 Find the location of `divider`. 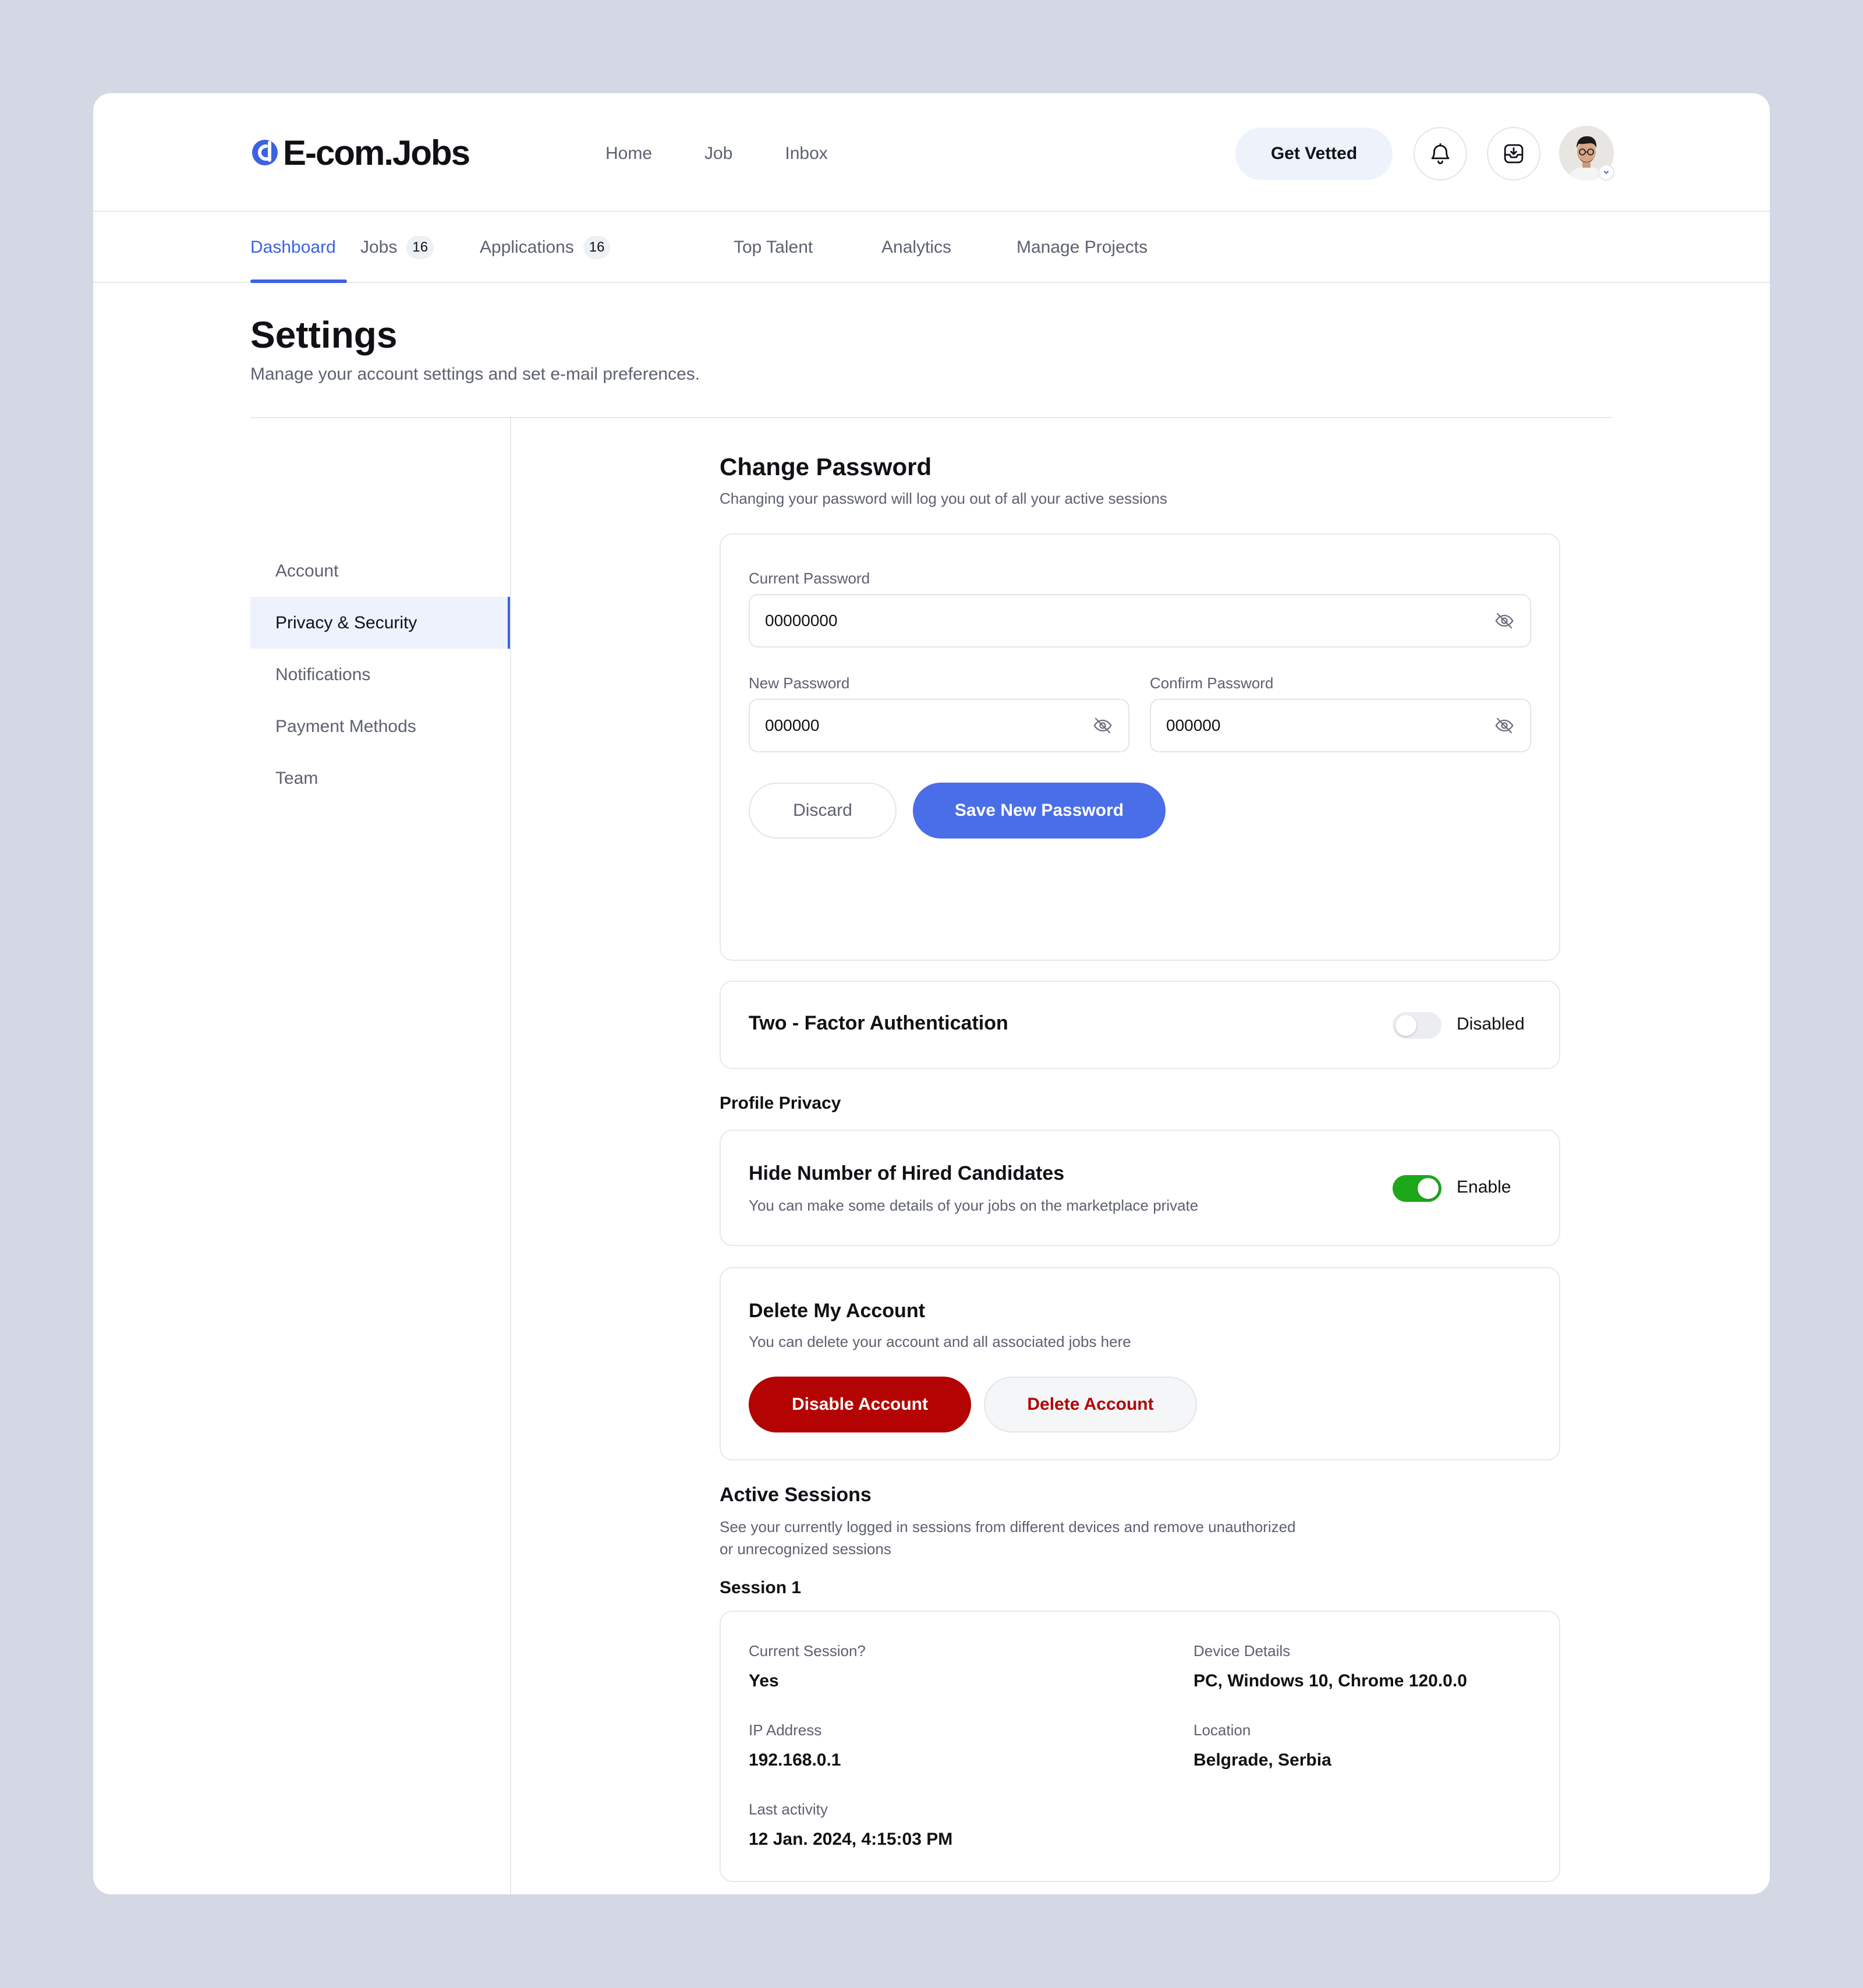

divider is located at coordinates (931, 418).